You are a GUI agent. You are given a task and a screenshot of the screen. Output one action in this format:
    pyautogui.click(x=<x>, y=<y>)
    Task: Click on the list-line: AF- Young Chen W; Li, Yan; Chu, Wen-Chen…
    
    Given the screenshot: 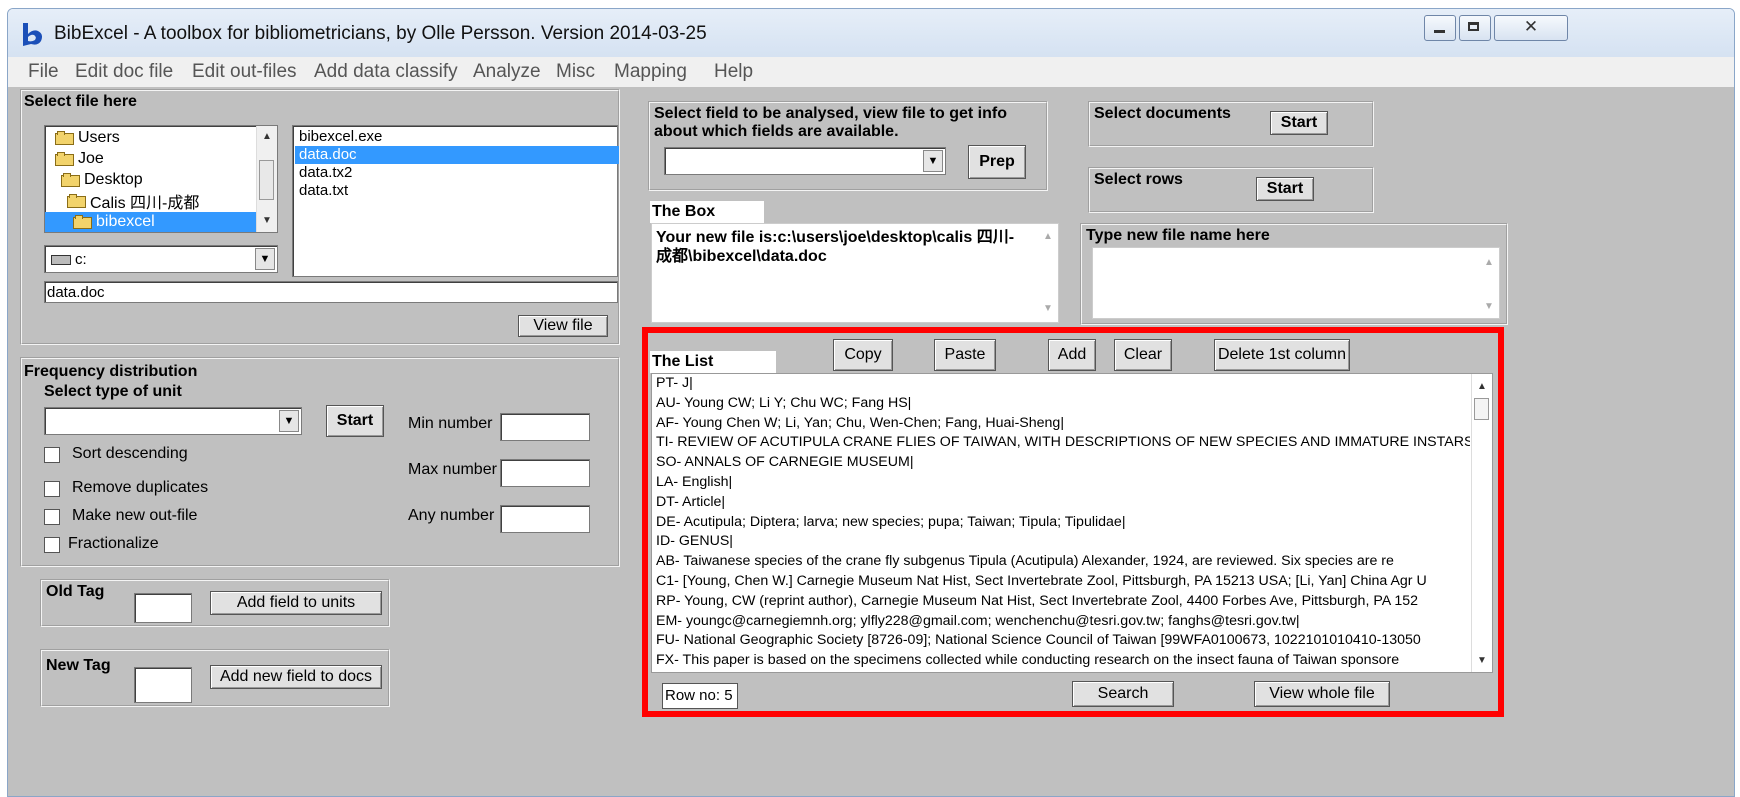 What is the action you would take?
    pyautogui.click(x=860, y=422)
    